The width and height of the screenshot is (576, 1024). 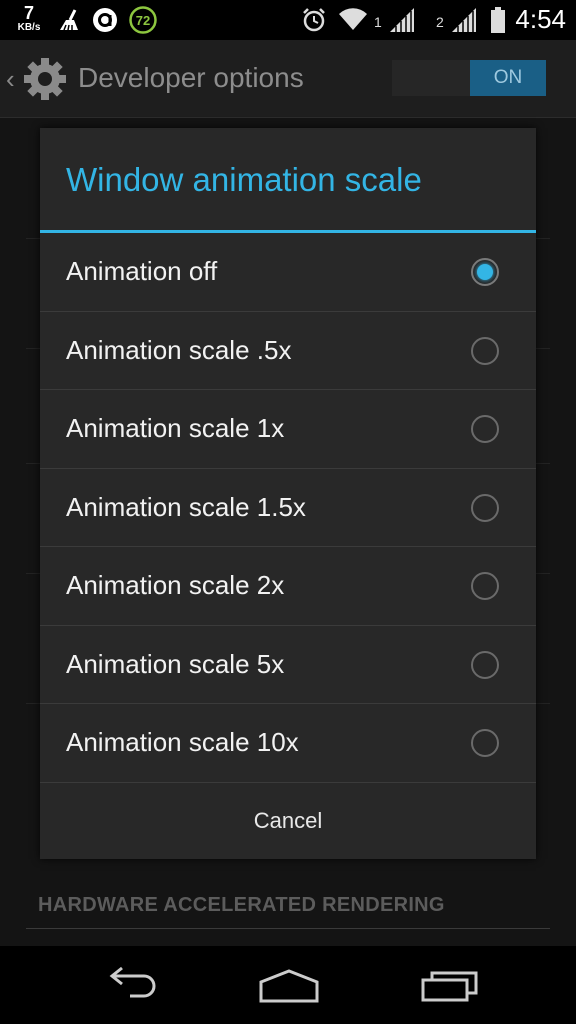 I want to click on option-scale-0-5x: Animation scale .5x, so click(x=288, y=351).